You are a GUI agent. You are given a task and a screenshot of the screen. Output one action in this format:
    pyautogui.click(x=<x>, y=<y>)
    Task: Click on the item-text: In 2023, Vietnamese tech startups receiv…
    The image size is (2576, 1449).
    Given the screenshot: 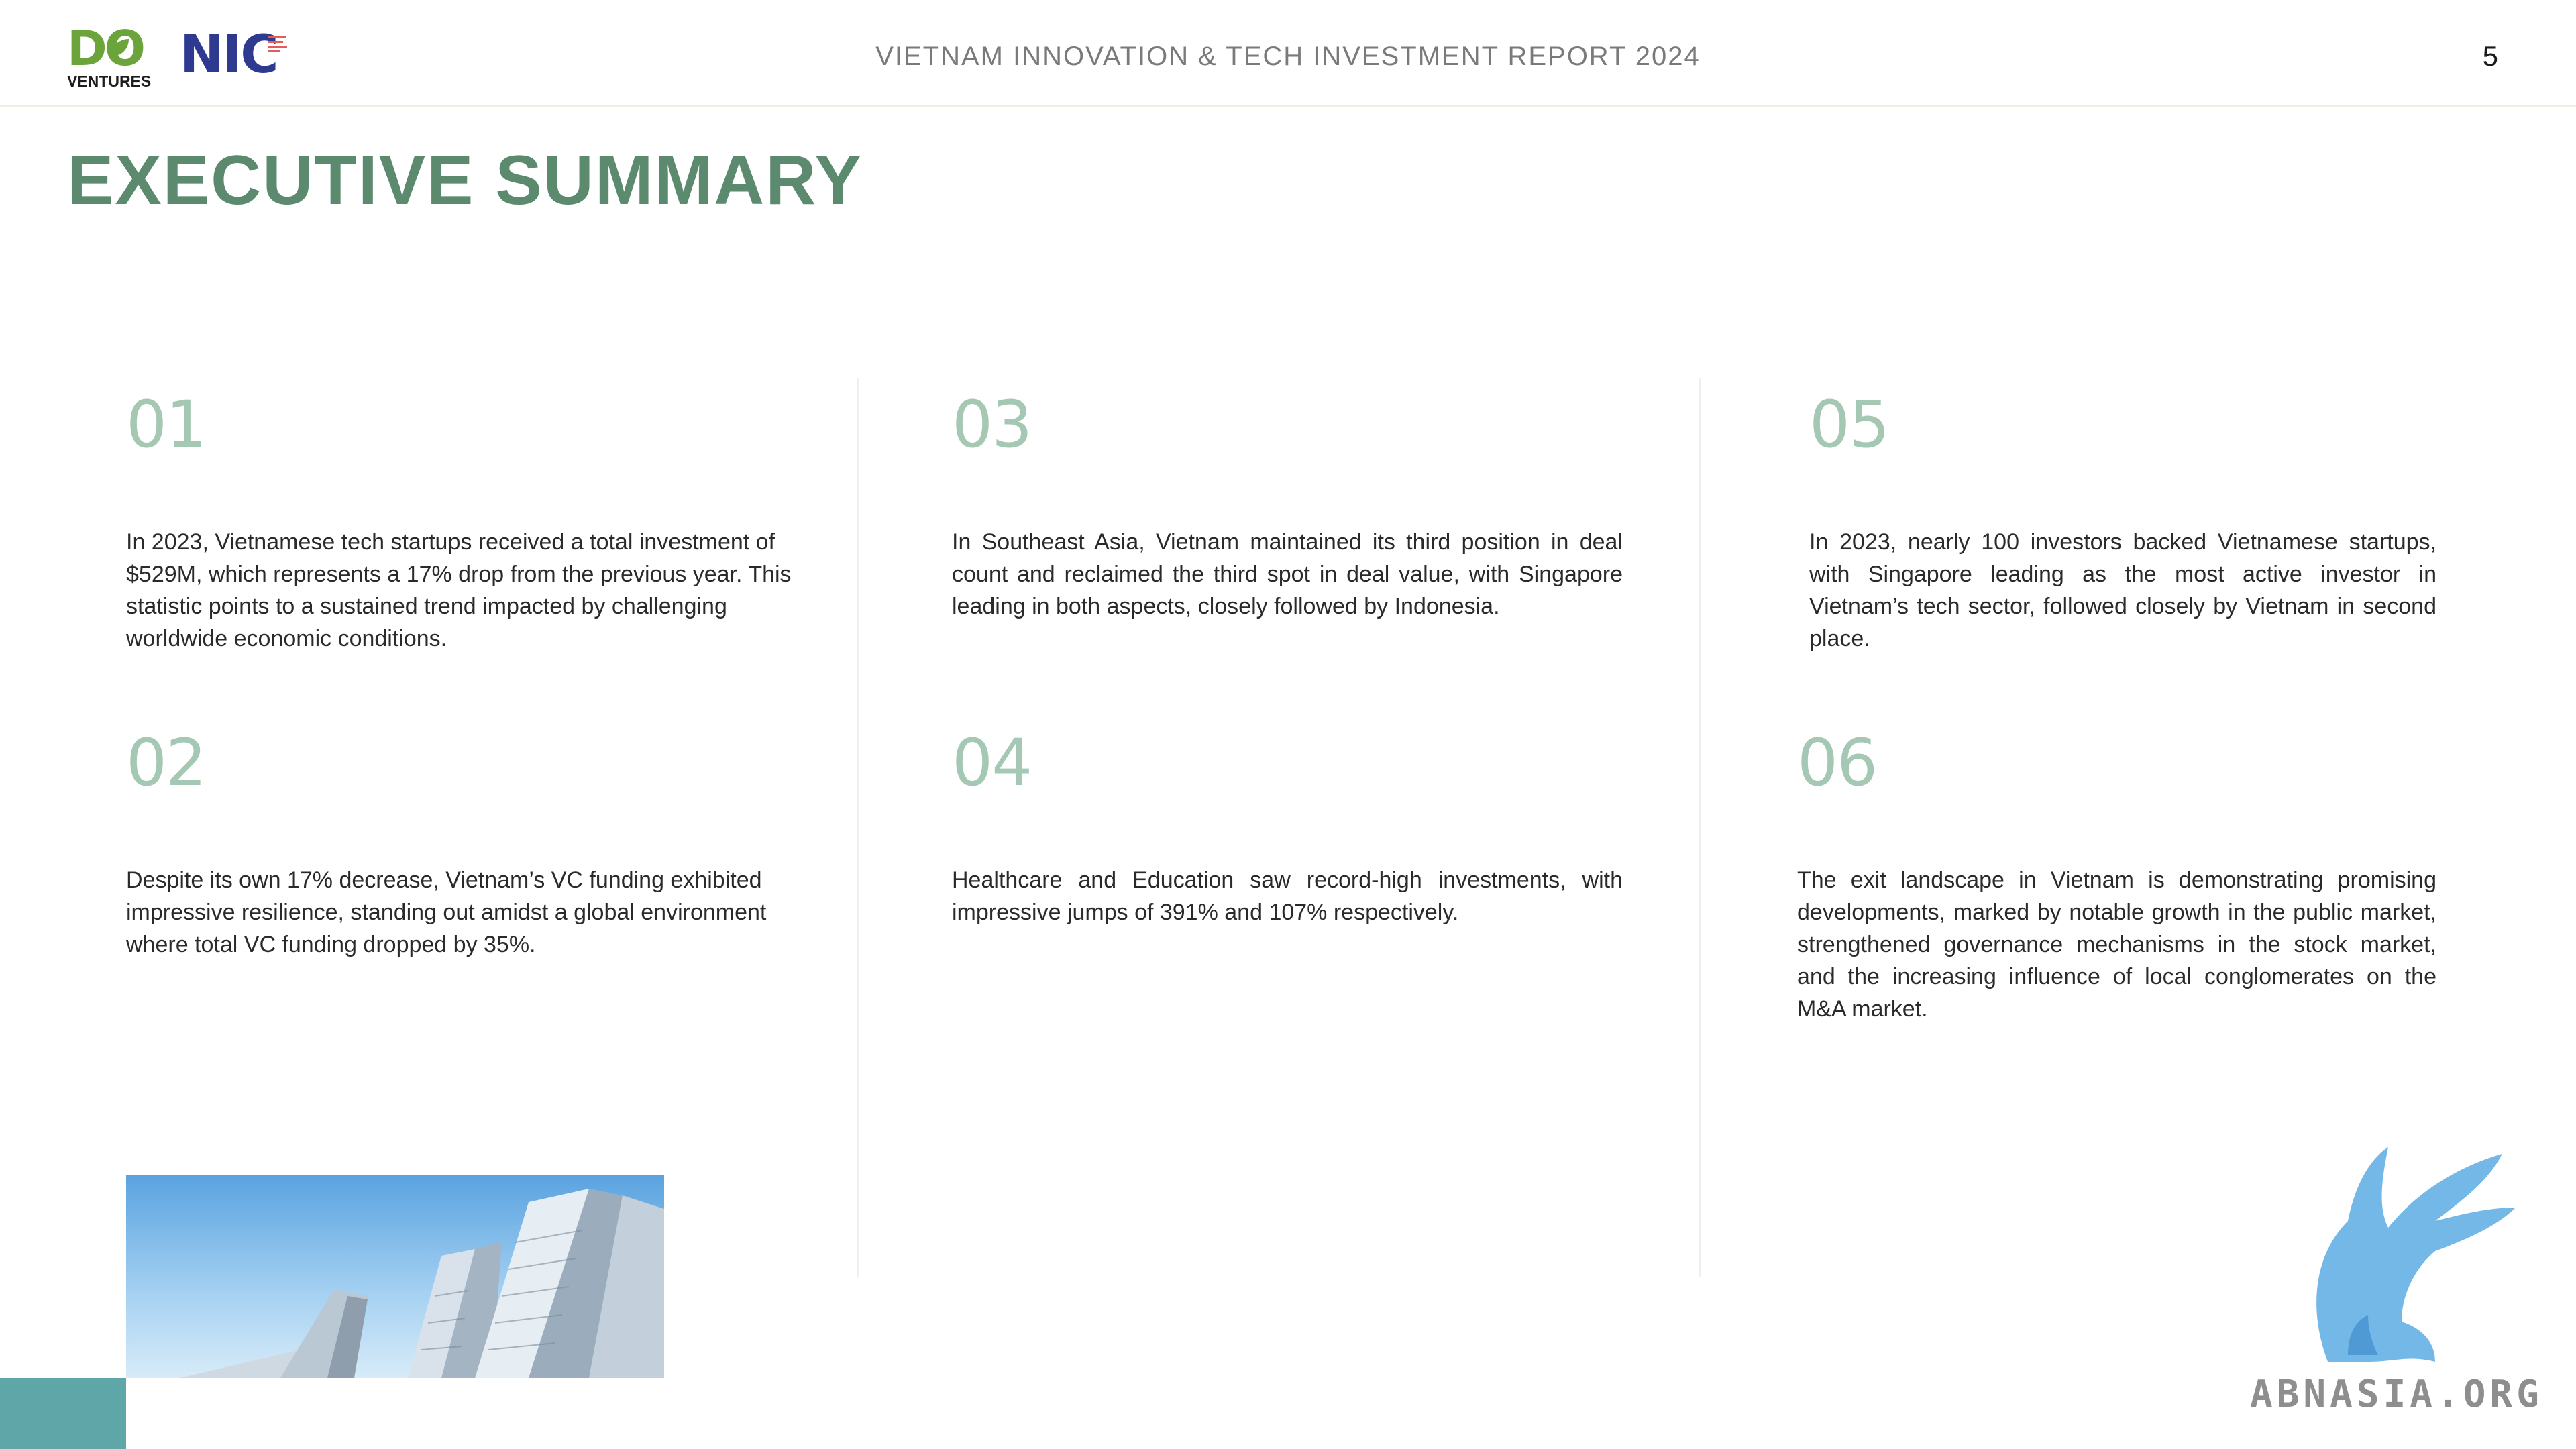 What is the action you would take?
    pyautogui.click(x=459, y=590)
    